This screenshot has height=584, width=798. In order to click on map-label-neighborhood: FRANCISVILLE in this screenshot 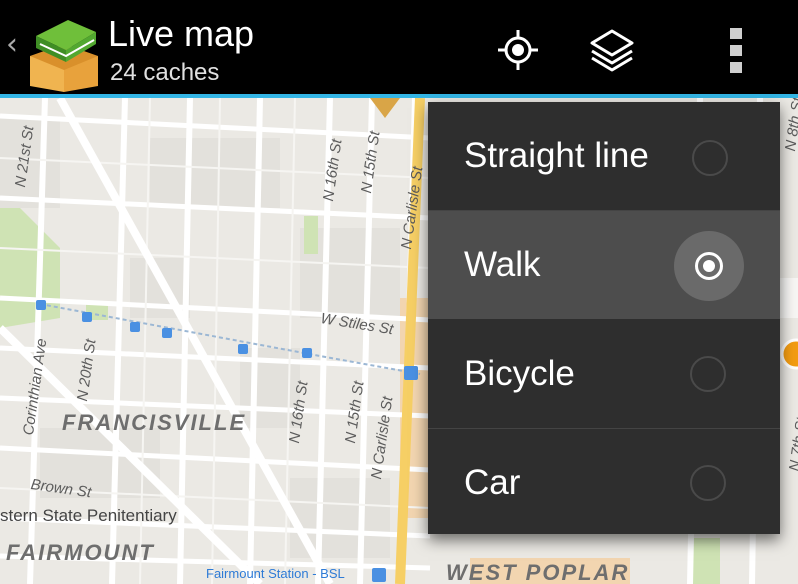, I will do `click(154, 422)`.